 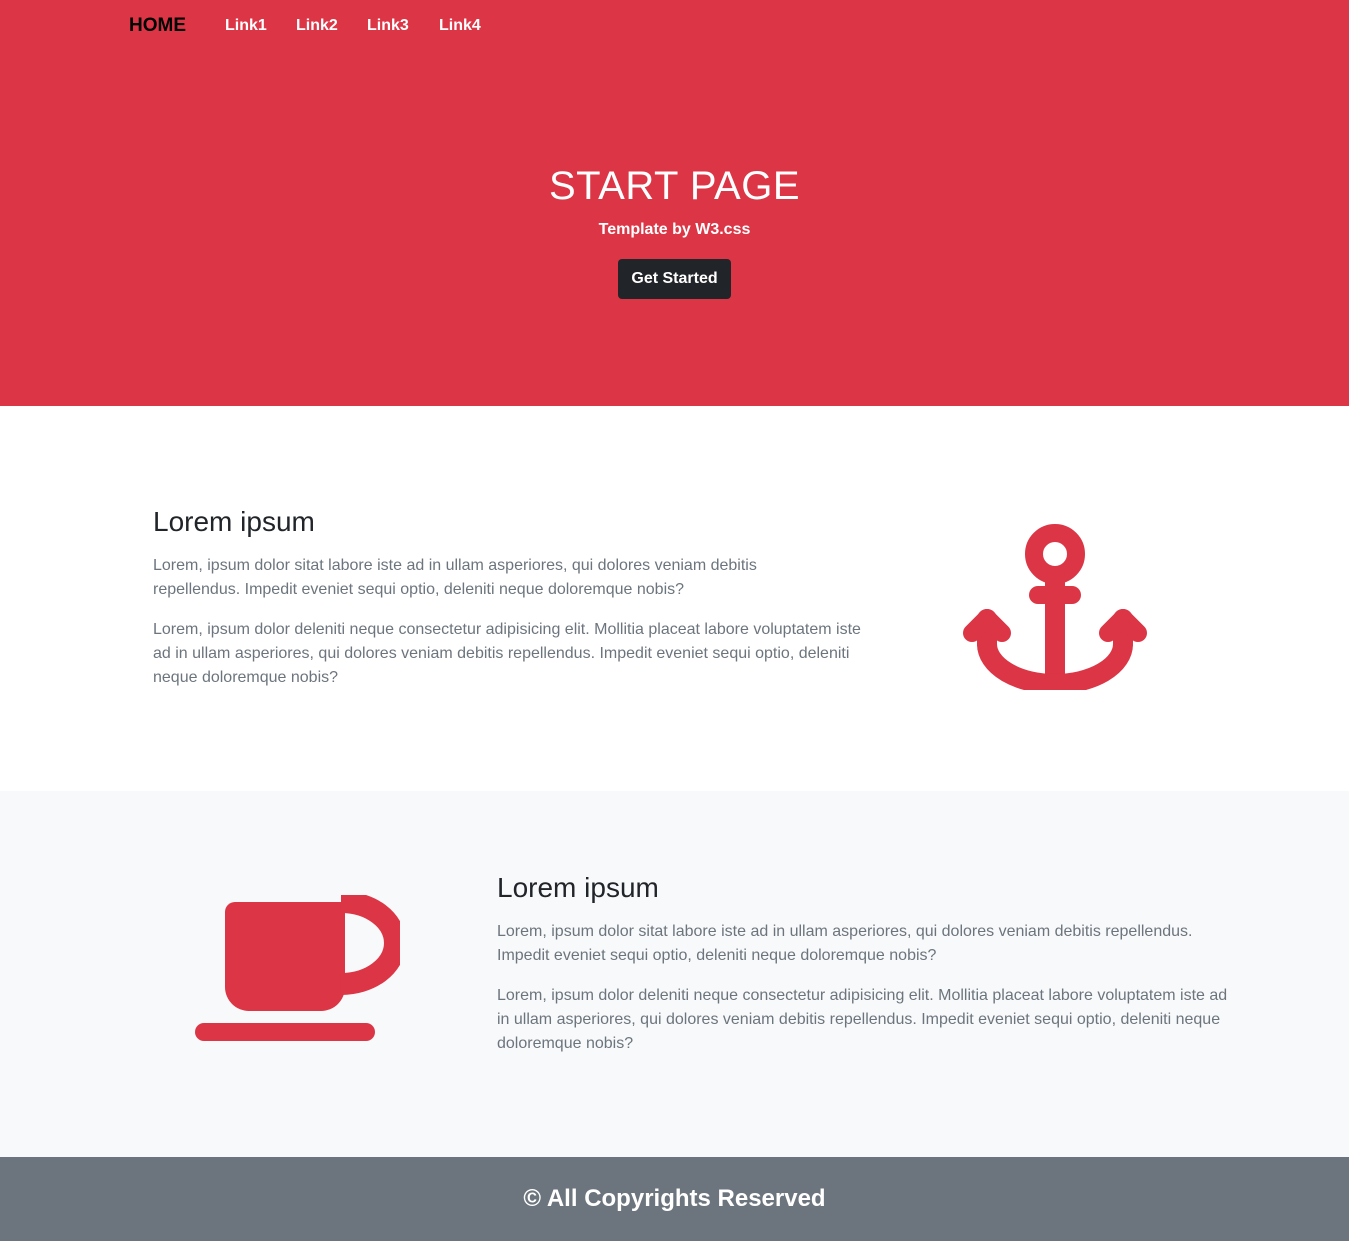 I want to click on hero-subtitle: Template by W3.css, so click(x=674, y=229).